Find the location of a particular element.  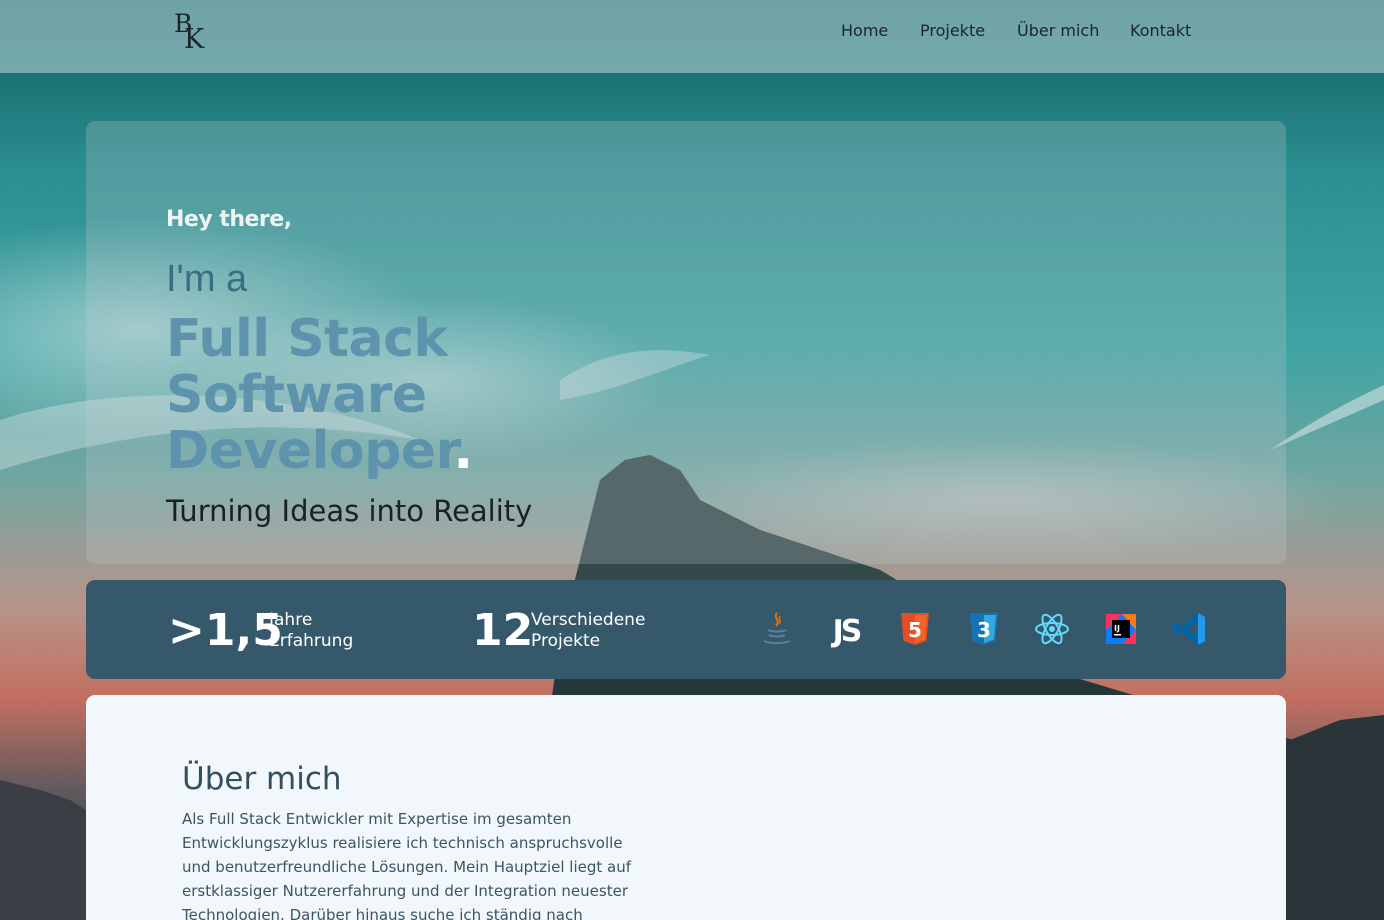

hero-greeting: Hey there, is located at coordinates (229, 219).